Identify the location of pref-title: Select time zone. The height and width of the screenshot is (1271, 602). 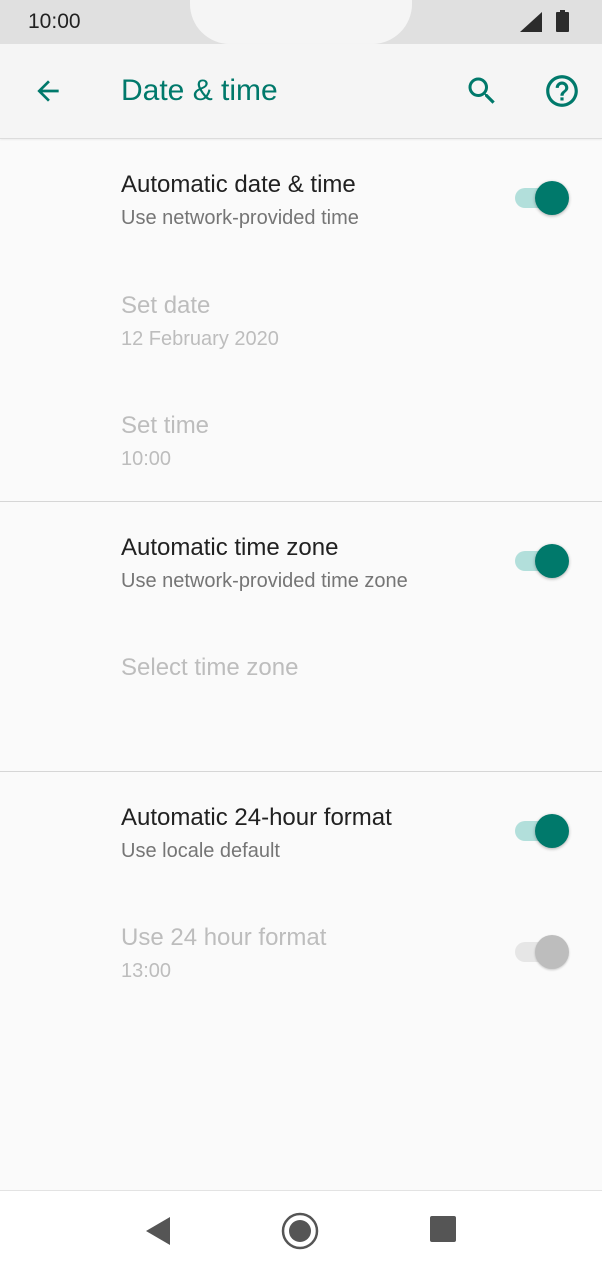
(210, 667).